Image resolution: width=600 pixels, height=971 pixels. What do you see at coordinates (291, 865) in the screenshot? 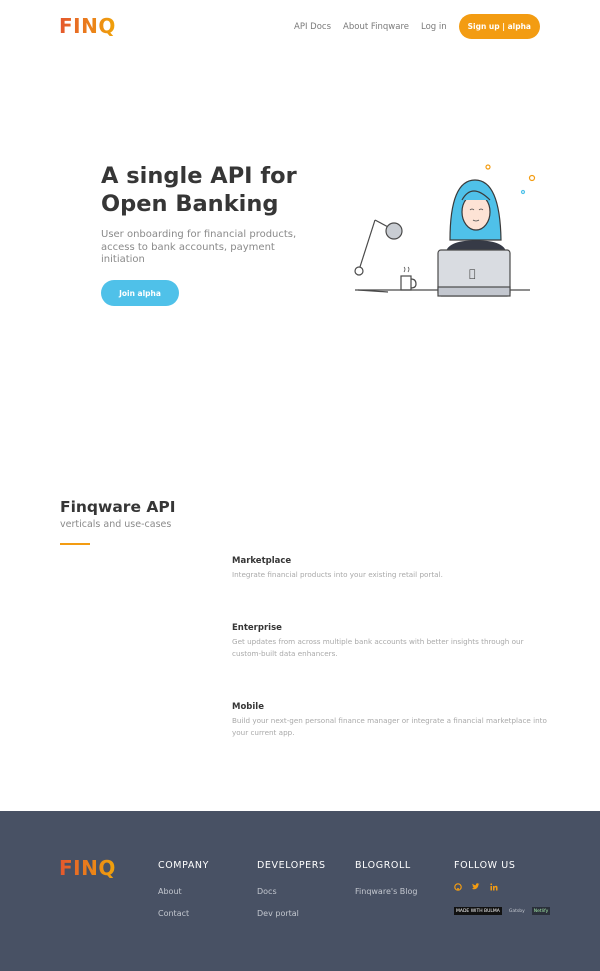
I see `footer-heading: DEVELOPERS` at bounding box center [291, 865].